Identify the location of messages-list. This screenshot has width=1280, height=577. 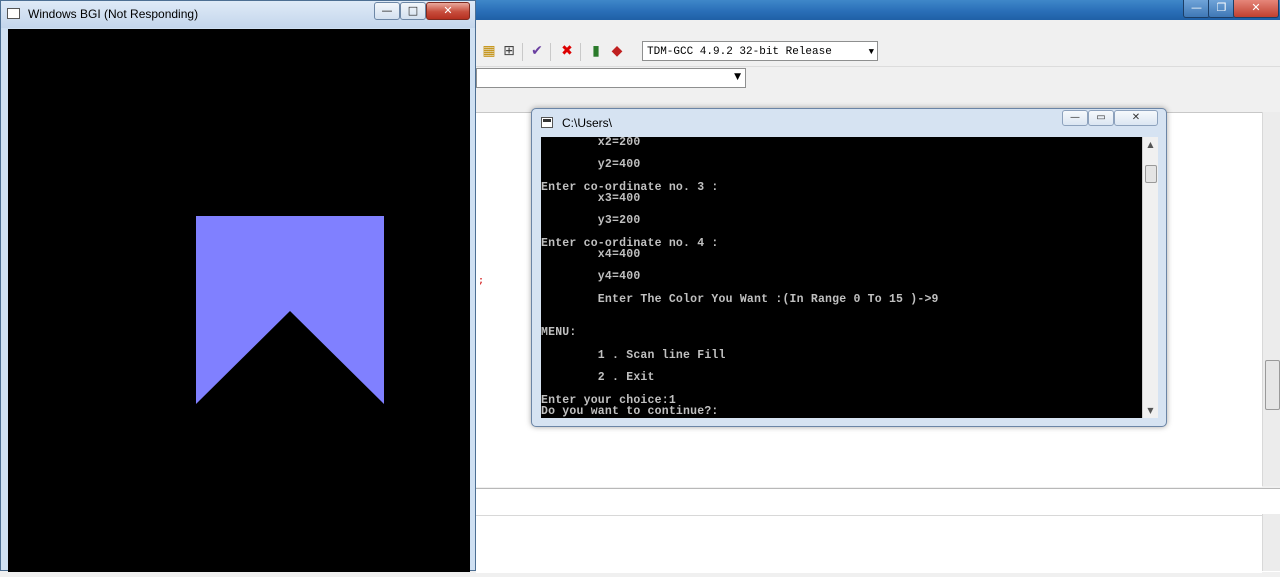
(869, 544).